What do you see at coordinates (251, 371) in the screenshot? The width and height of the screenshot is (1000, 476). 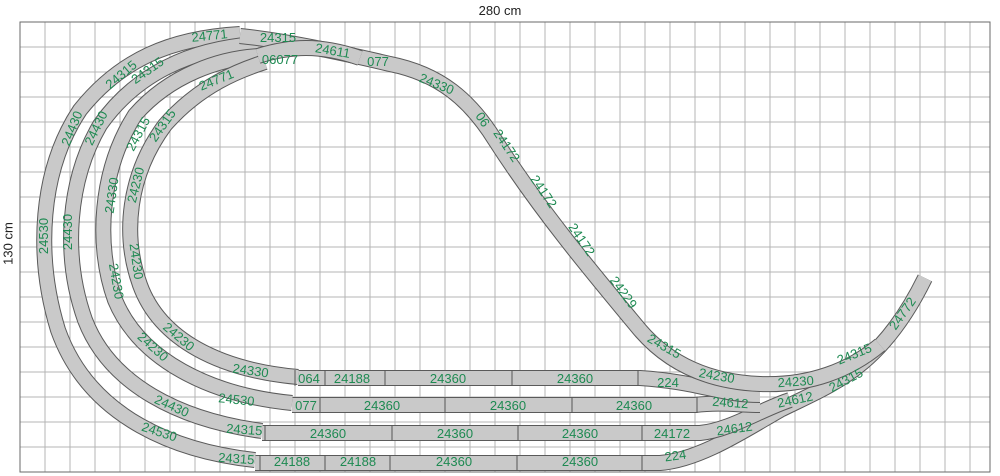 I see `track-label: 24330` at bounding box center [251, 371].